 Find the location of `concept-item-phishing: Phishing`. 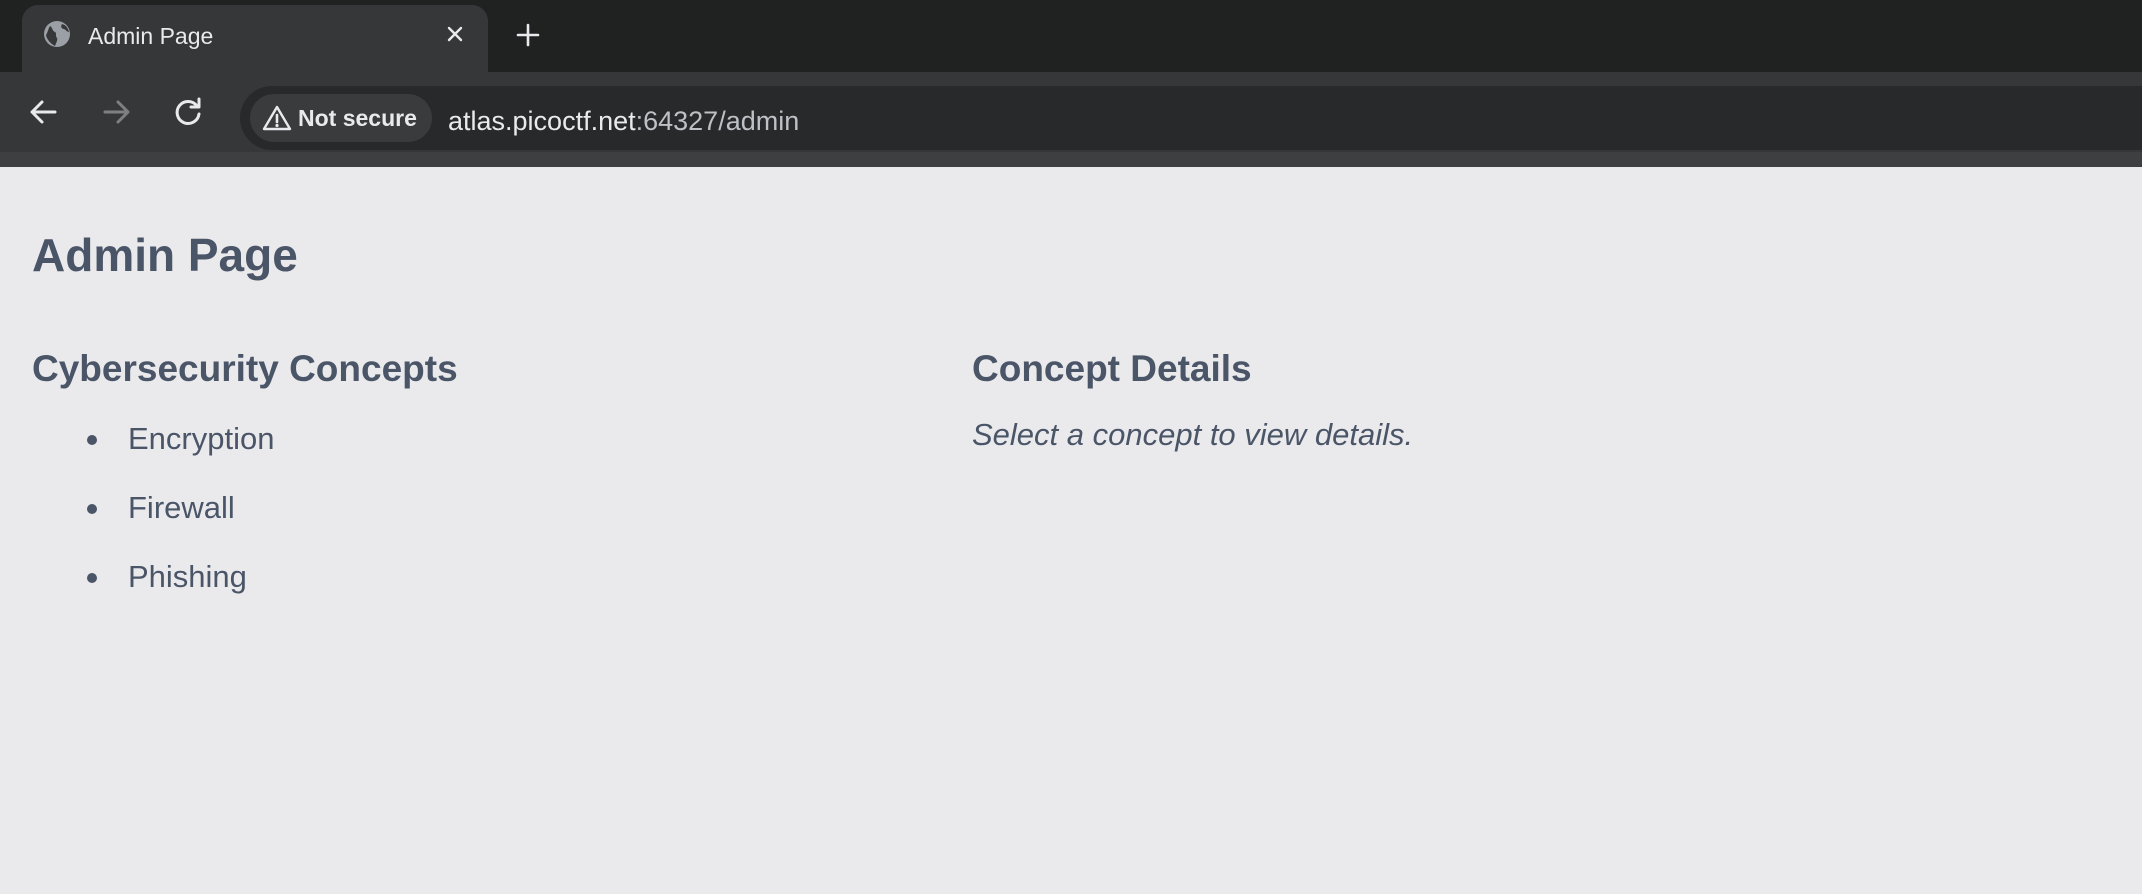

concept-item-phishing: Phishing is located at coordinates (462, 591).